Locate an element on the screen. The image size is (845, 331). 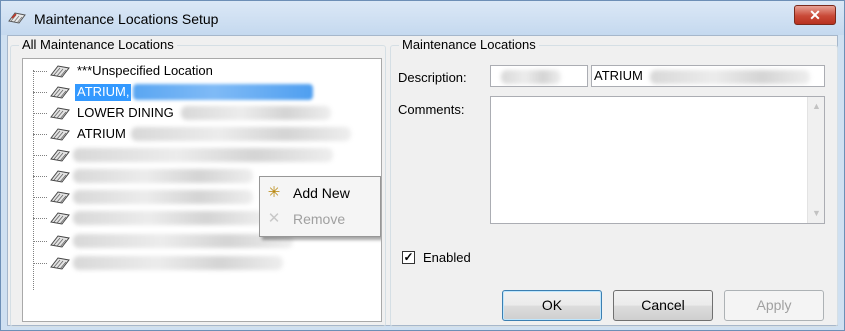
description-field: ATRIUM is located at coordinates (708, 76).